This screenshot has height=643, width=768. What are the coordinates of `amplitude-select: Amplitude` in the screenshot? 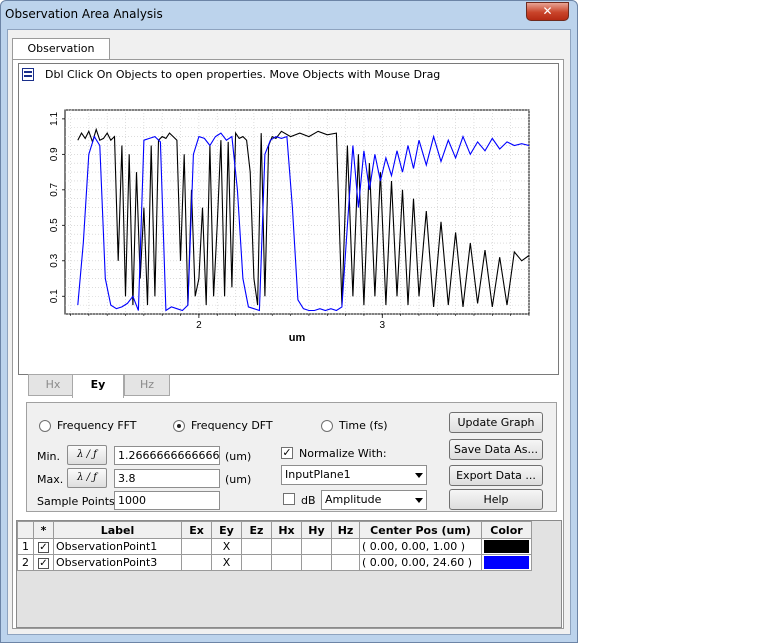 It's located at (374, 500).